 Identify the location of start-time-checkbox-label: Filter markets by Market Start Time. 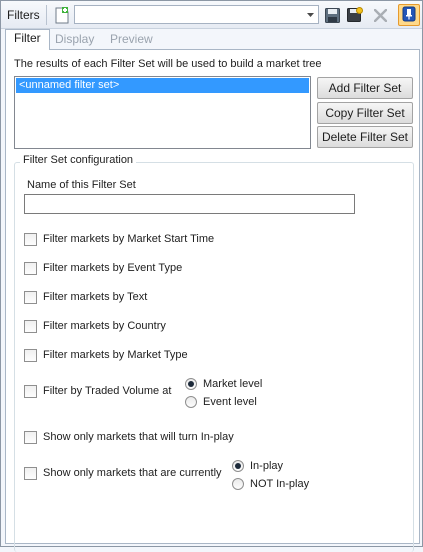
(128, 239).